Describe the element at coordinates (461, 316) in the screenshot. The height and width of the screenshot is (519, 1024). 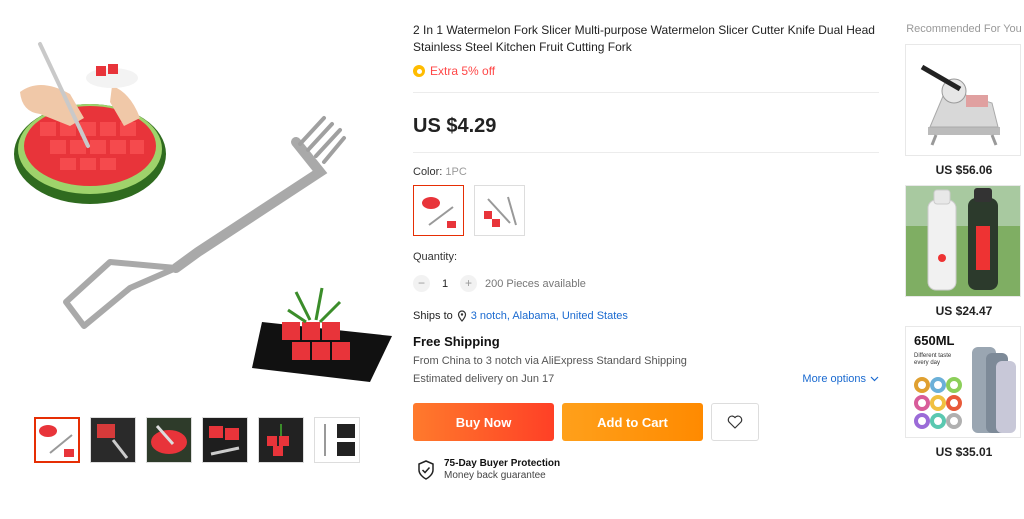
I see `location-pin-icon` at that location.